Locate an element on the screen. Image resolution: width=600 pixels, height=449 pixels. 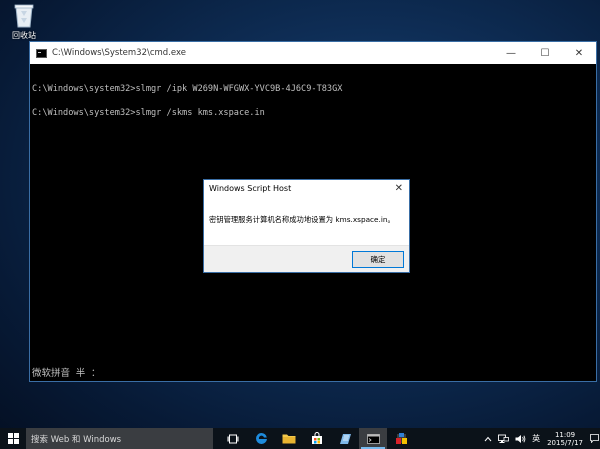
recycle-bin: 回收站 is located at coordinates (24, 24).